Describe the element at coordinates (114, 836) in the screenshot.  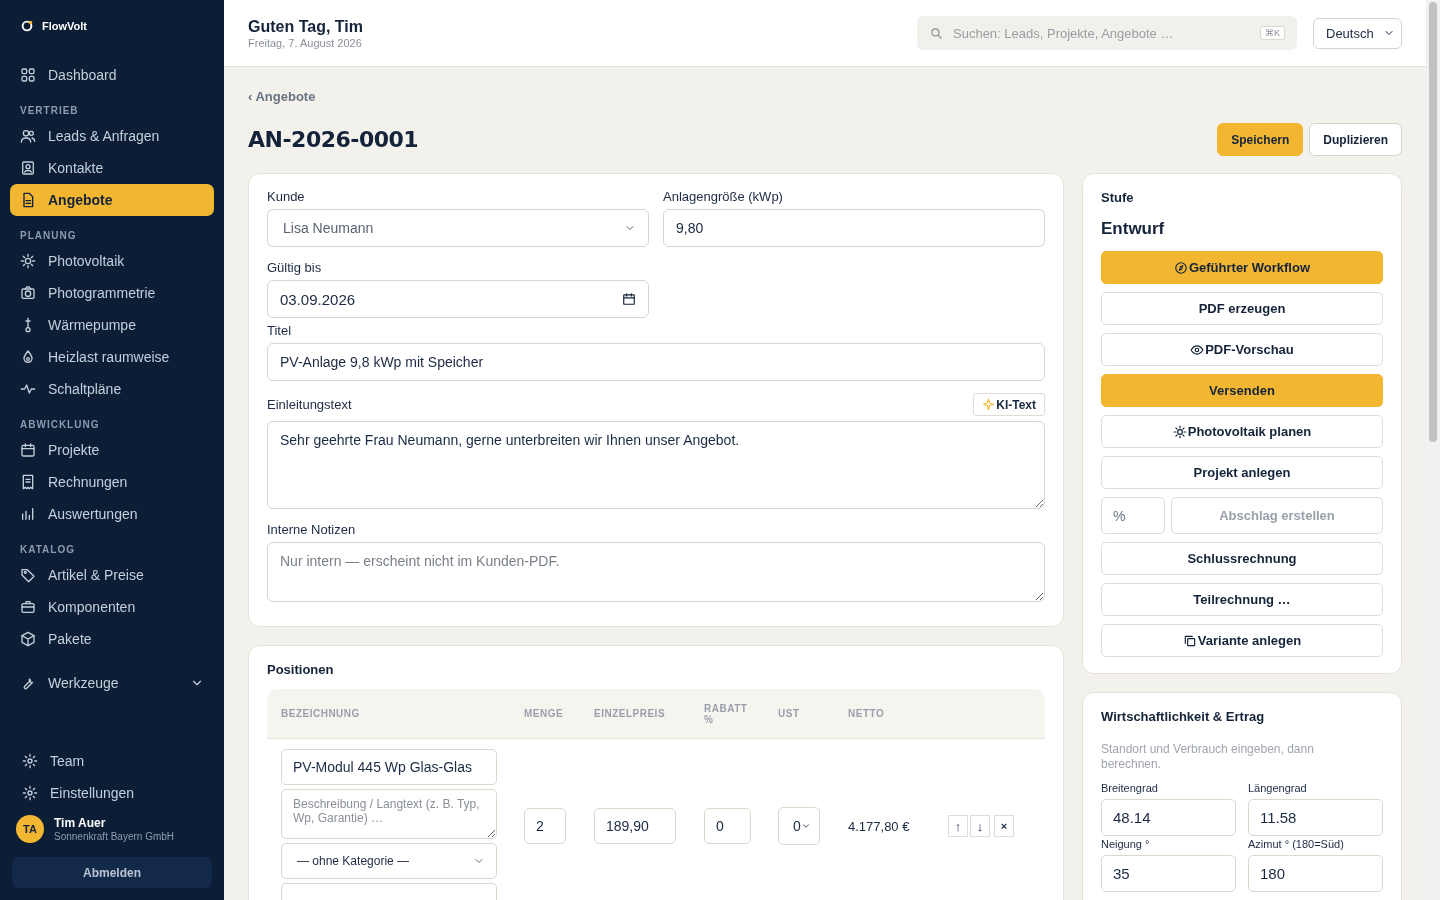
I see `company-name: Sonnenkraft Bayern GmbH` at that location.